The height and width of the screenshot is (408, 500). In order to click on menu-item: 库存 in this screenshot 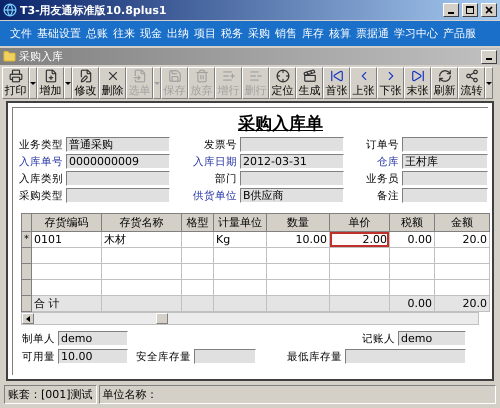, I will do `click(313, 33)`.